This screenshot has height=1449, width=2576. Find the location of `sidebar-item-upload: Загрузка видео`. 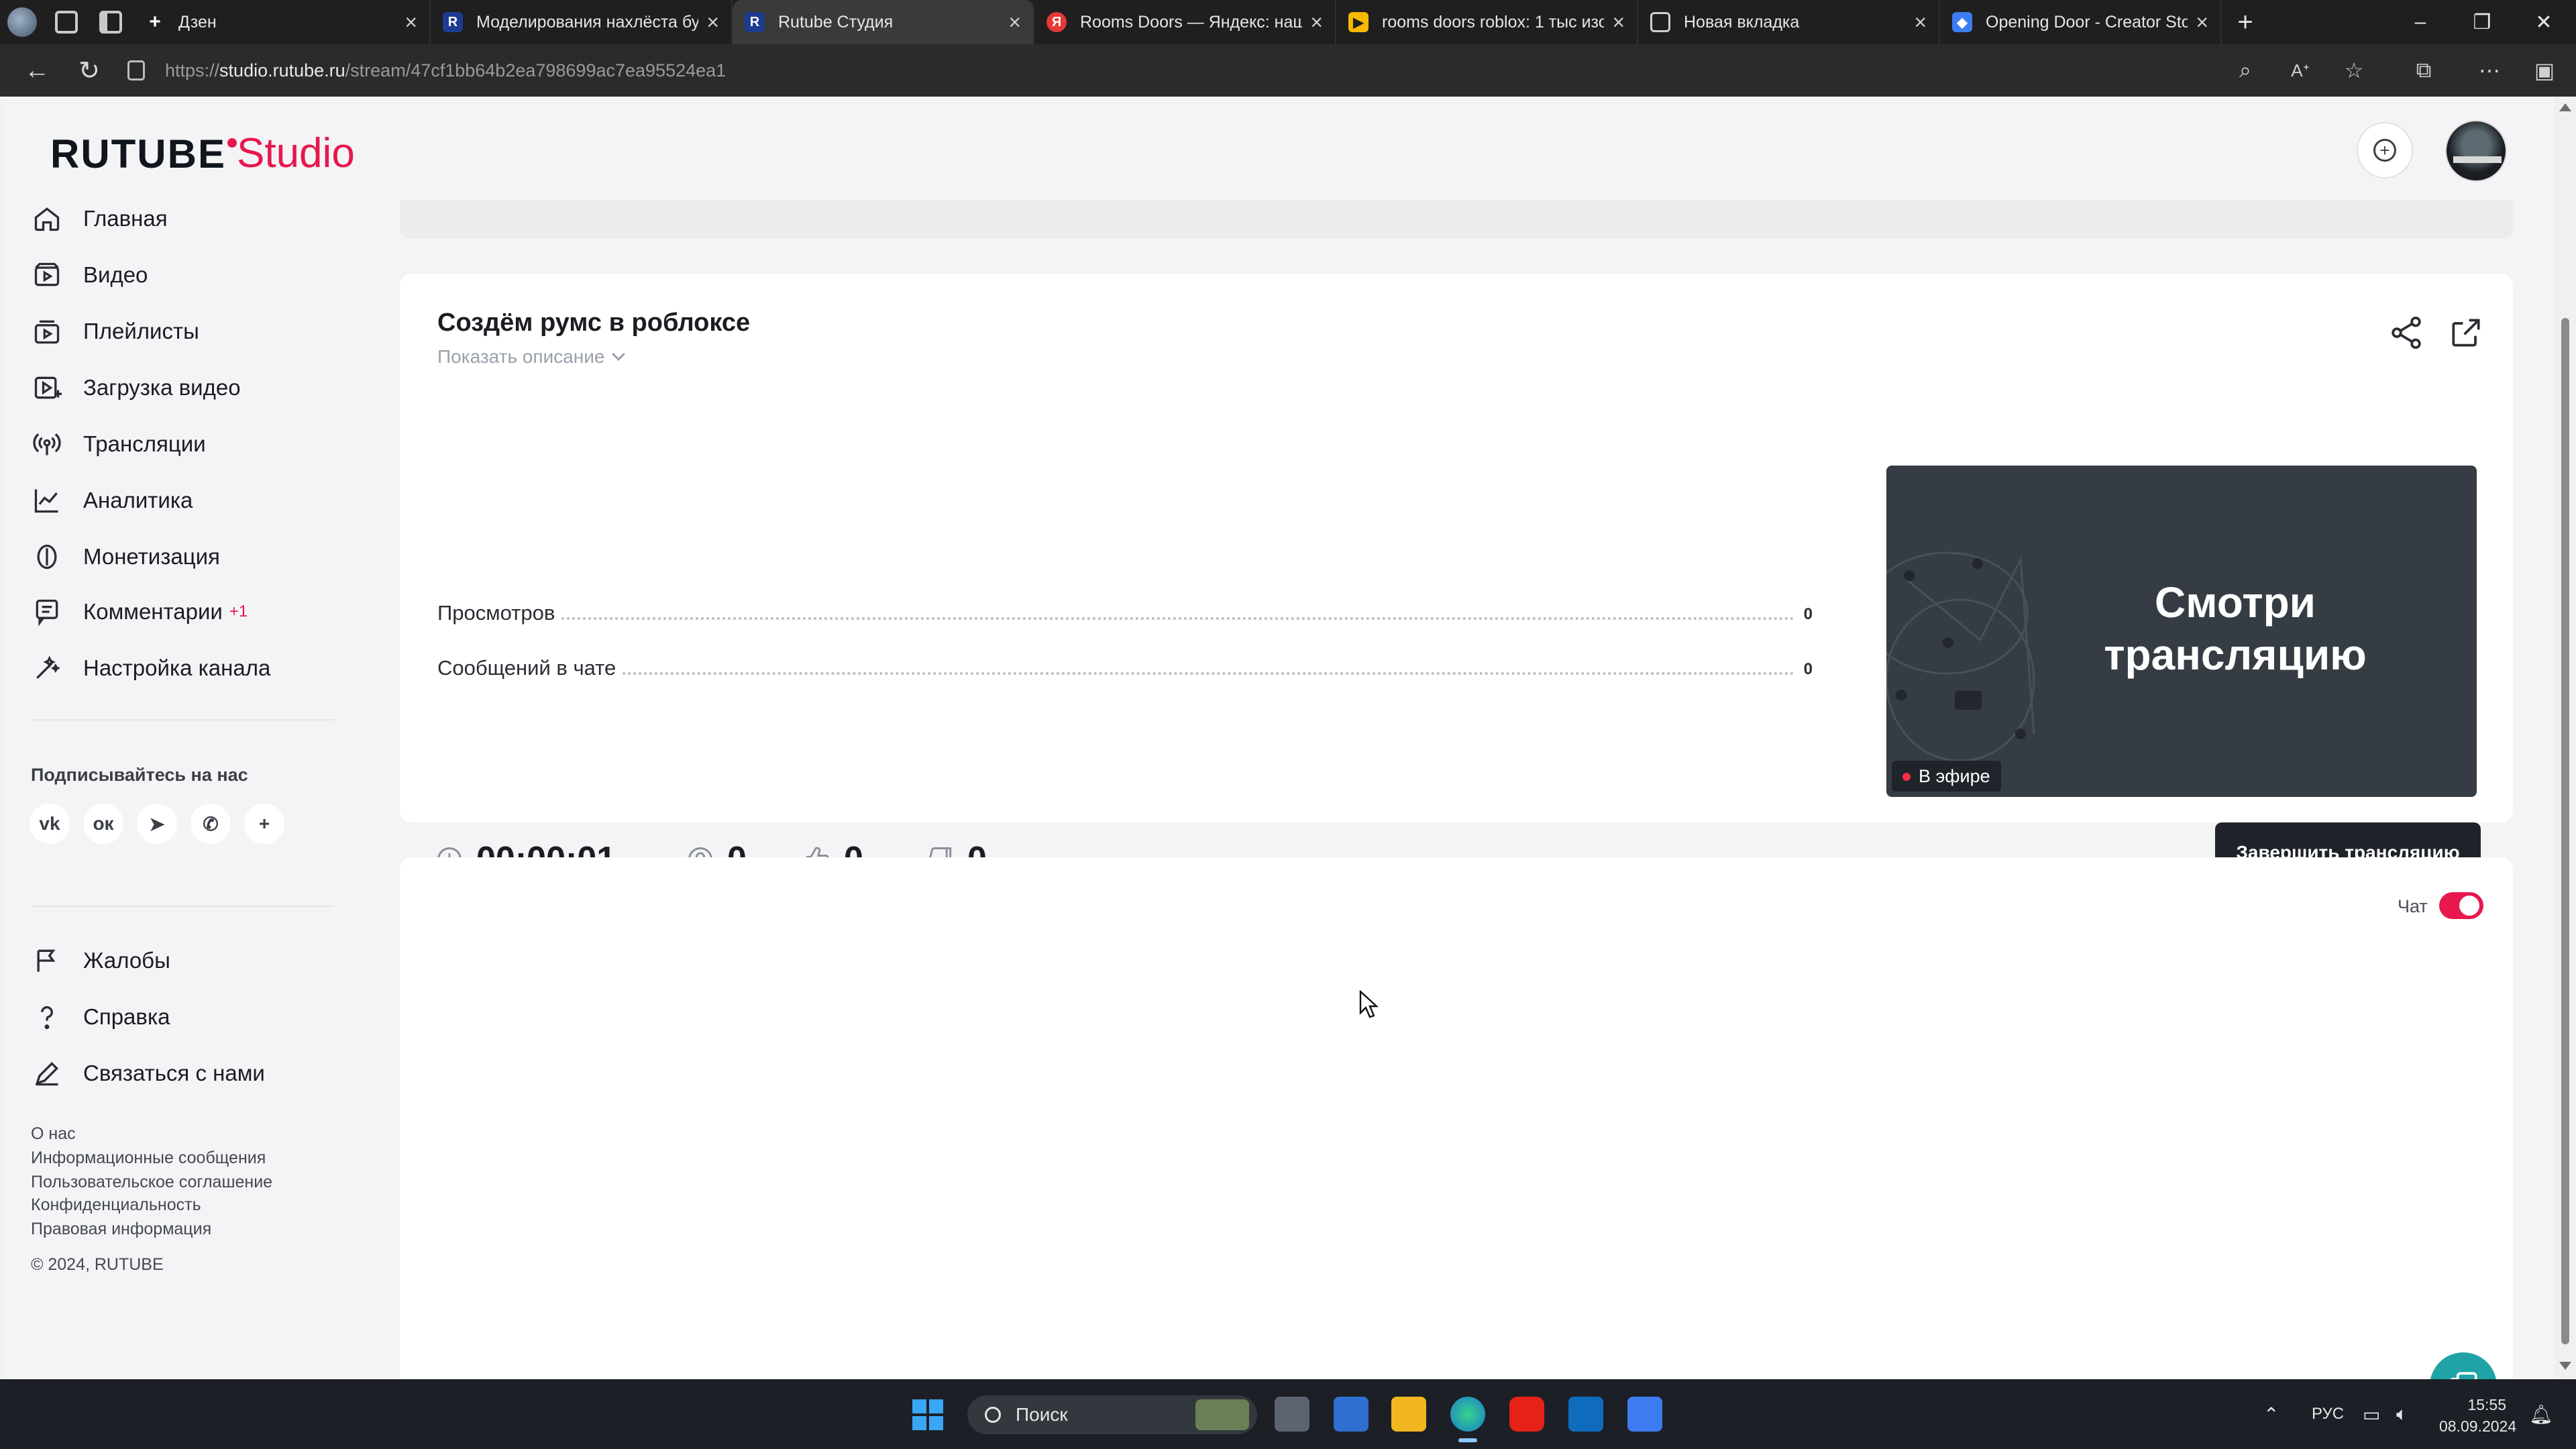

sidebar-item-upload: Загрузка видео is located at coordinates (182, 388).